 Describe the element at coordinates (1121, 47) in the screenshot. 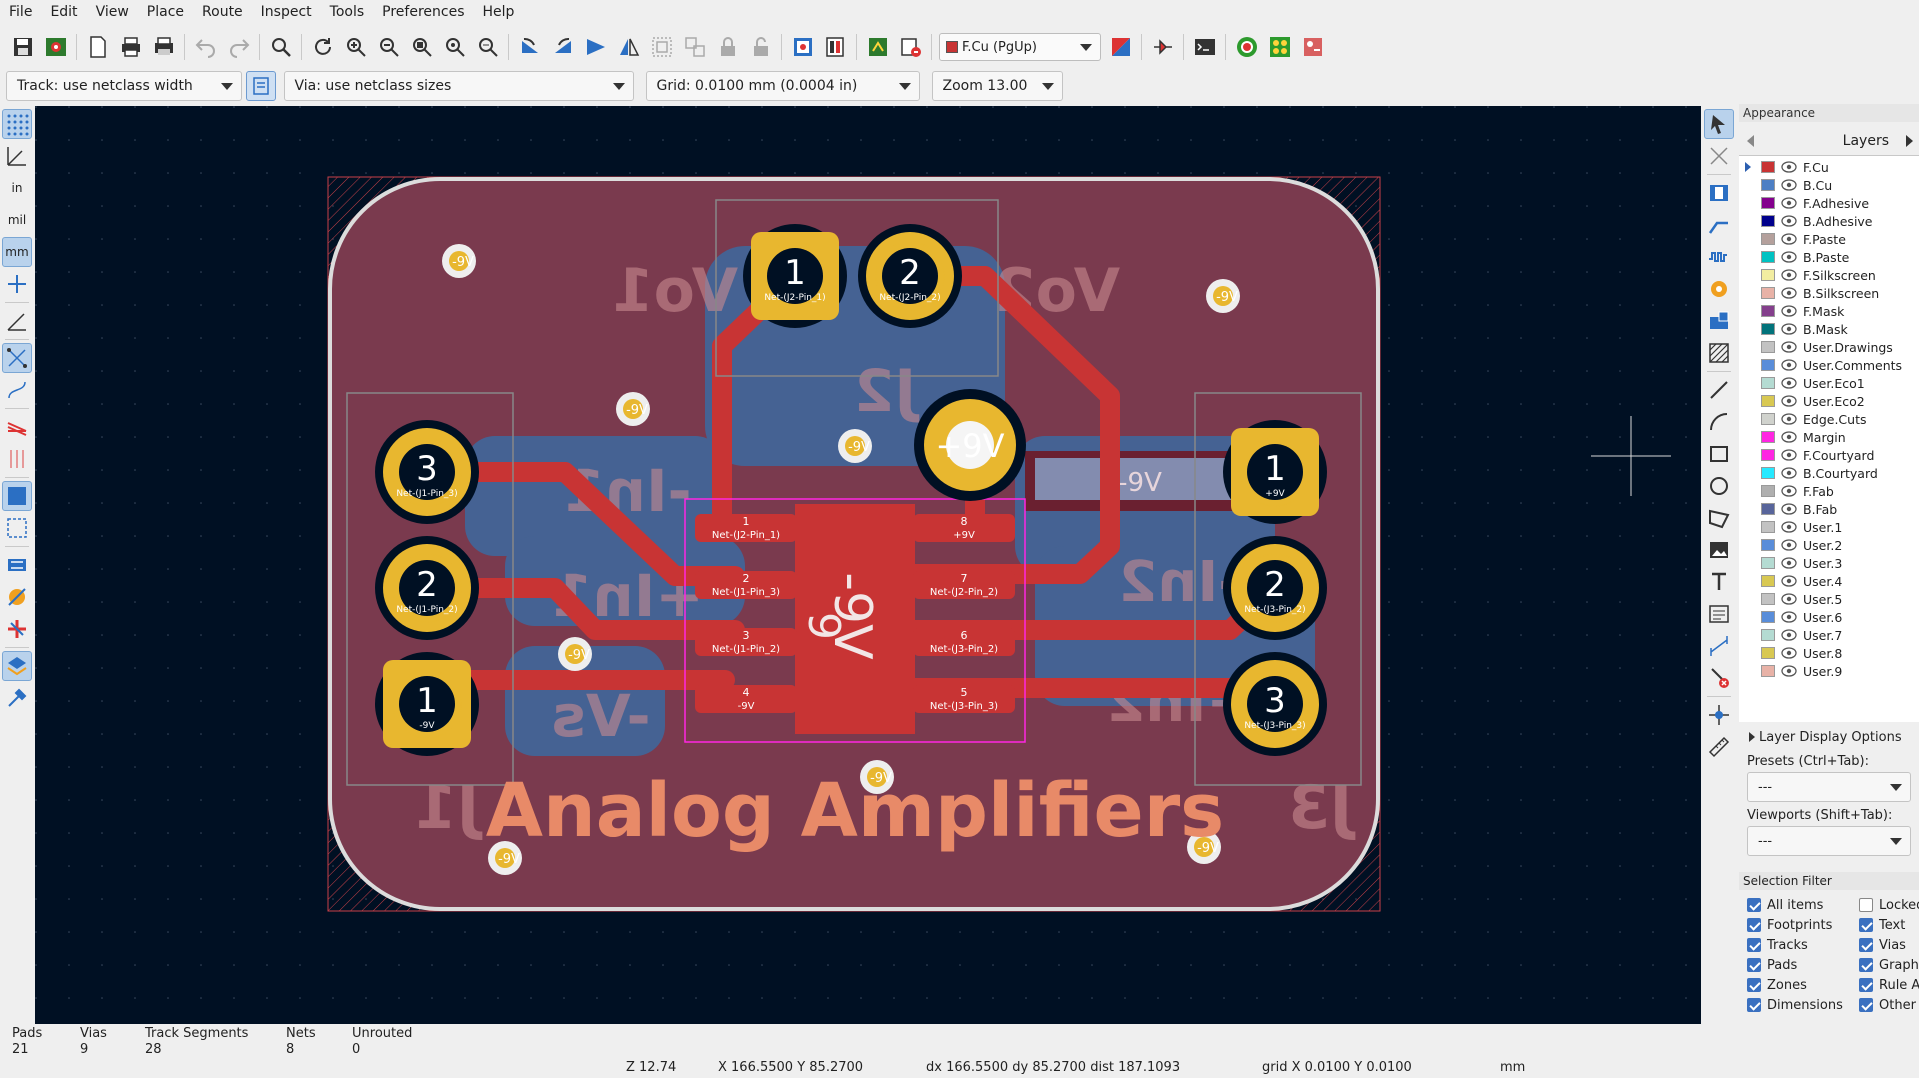

I see `layer-pair-icon` at that location.